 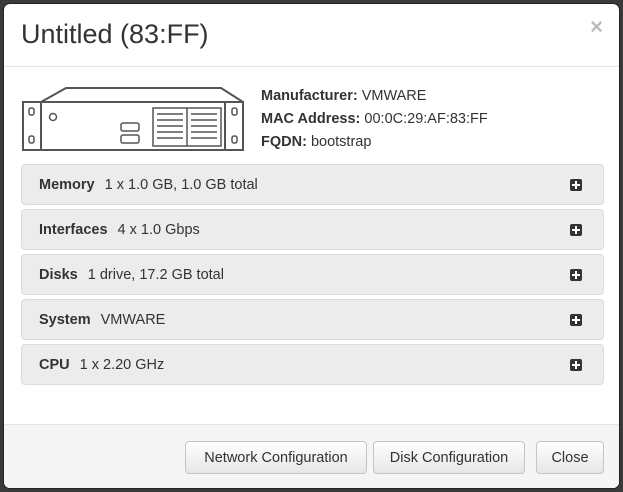 I want to click on panel-system: System VMWARE, so click(x=312, y=319).